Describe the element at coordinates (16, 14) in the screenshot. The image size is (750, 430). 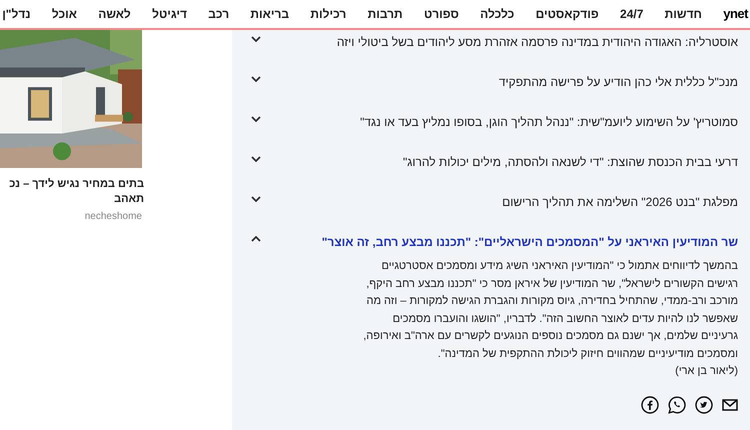
I see `nav-link: נדל"ן` at that location.